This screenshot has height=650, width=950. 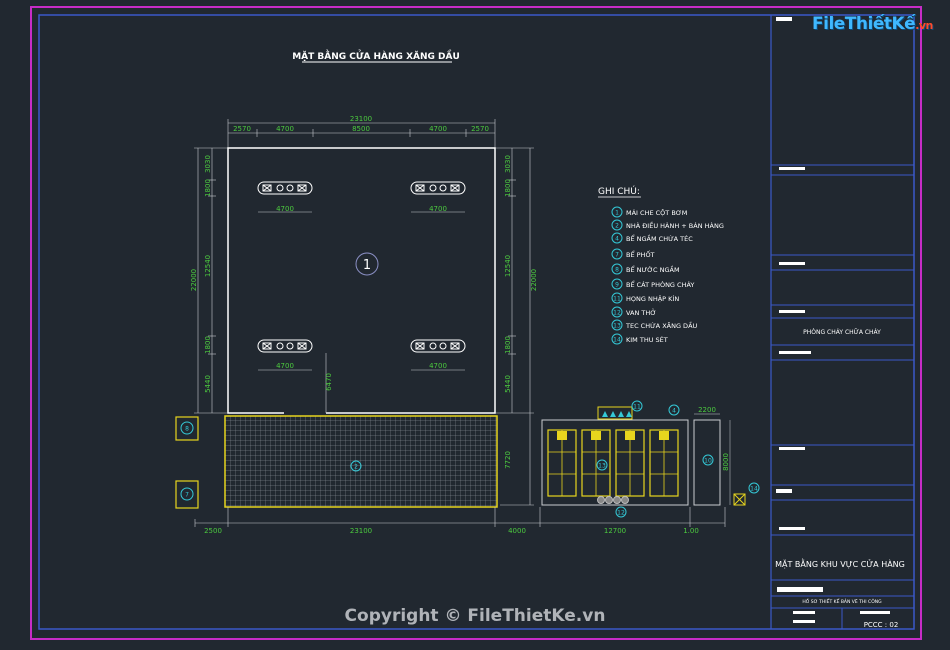 I want to click on dim-right-d: 1800, so click(x=508, y=345).